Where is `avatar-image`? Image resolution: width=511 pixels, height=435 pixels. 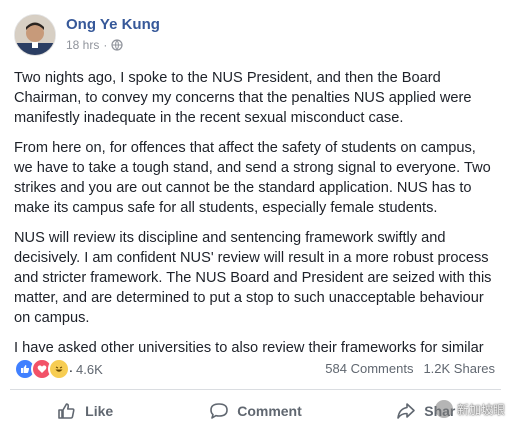 avatar-image is located at coordinates (35, 35).